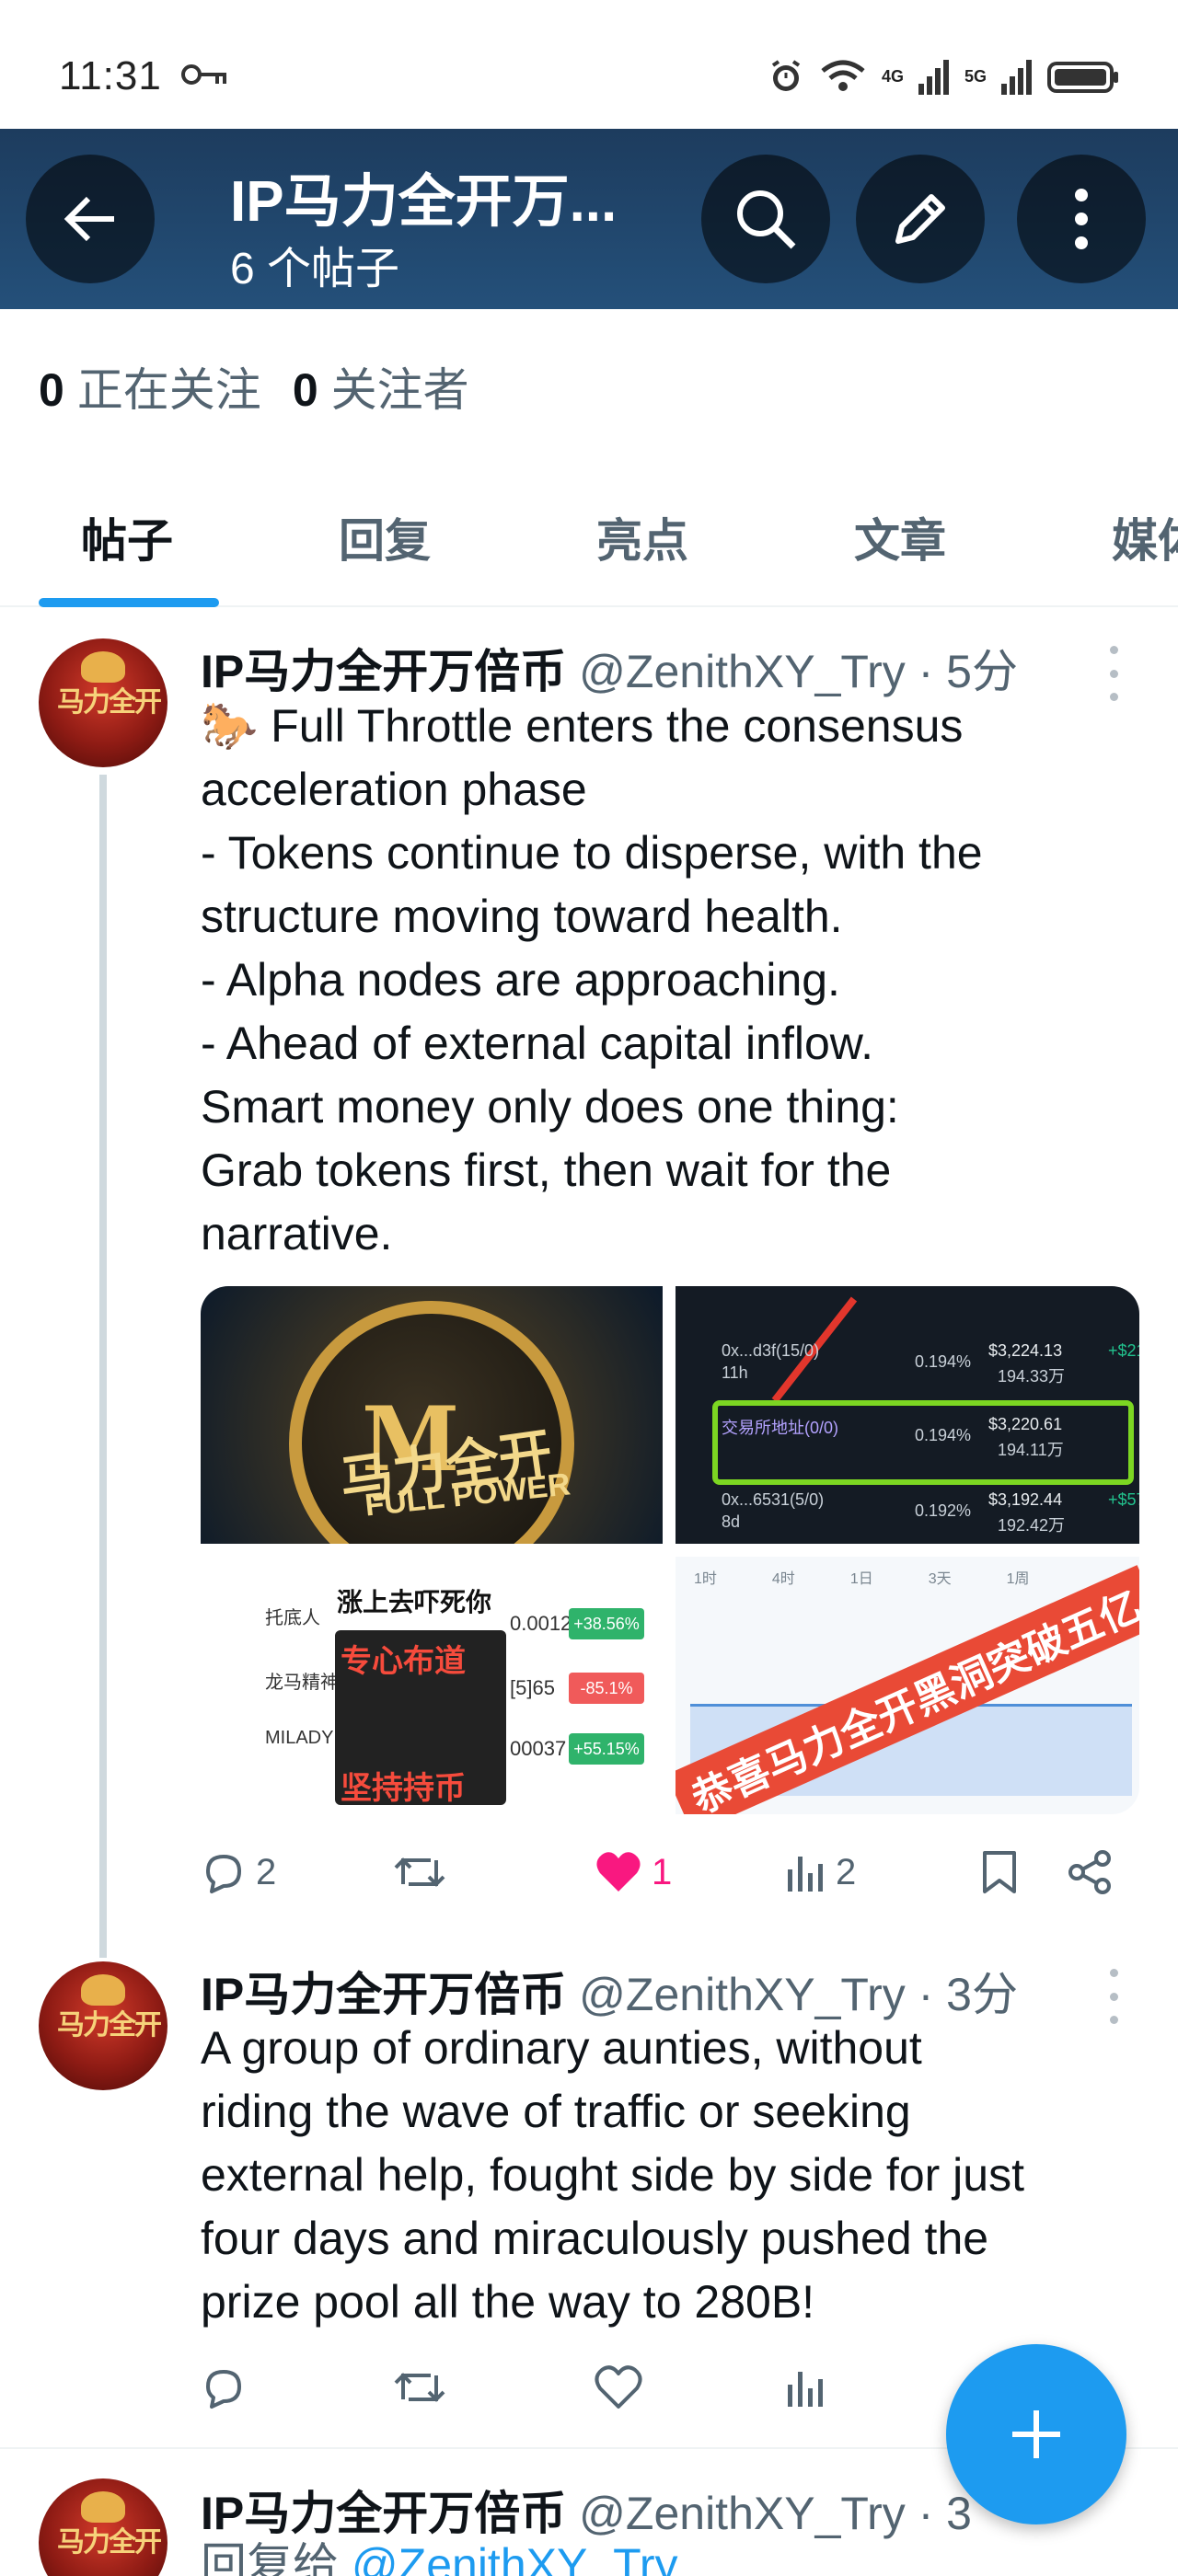 The image size is (1178, 2576). What do you see at coordinates (432, 1415) in the screenshot?
I see `media-image-coin: M 马力全开 FULL POWER` at bounding box center [432, 1415].